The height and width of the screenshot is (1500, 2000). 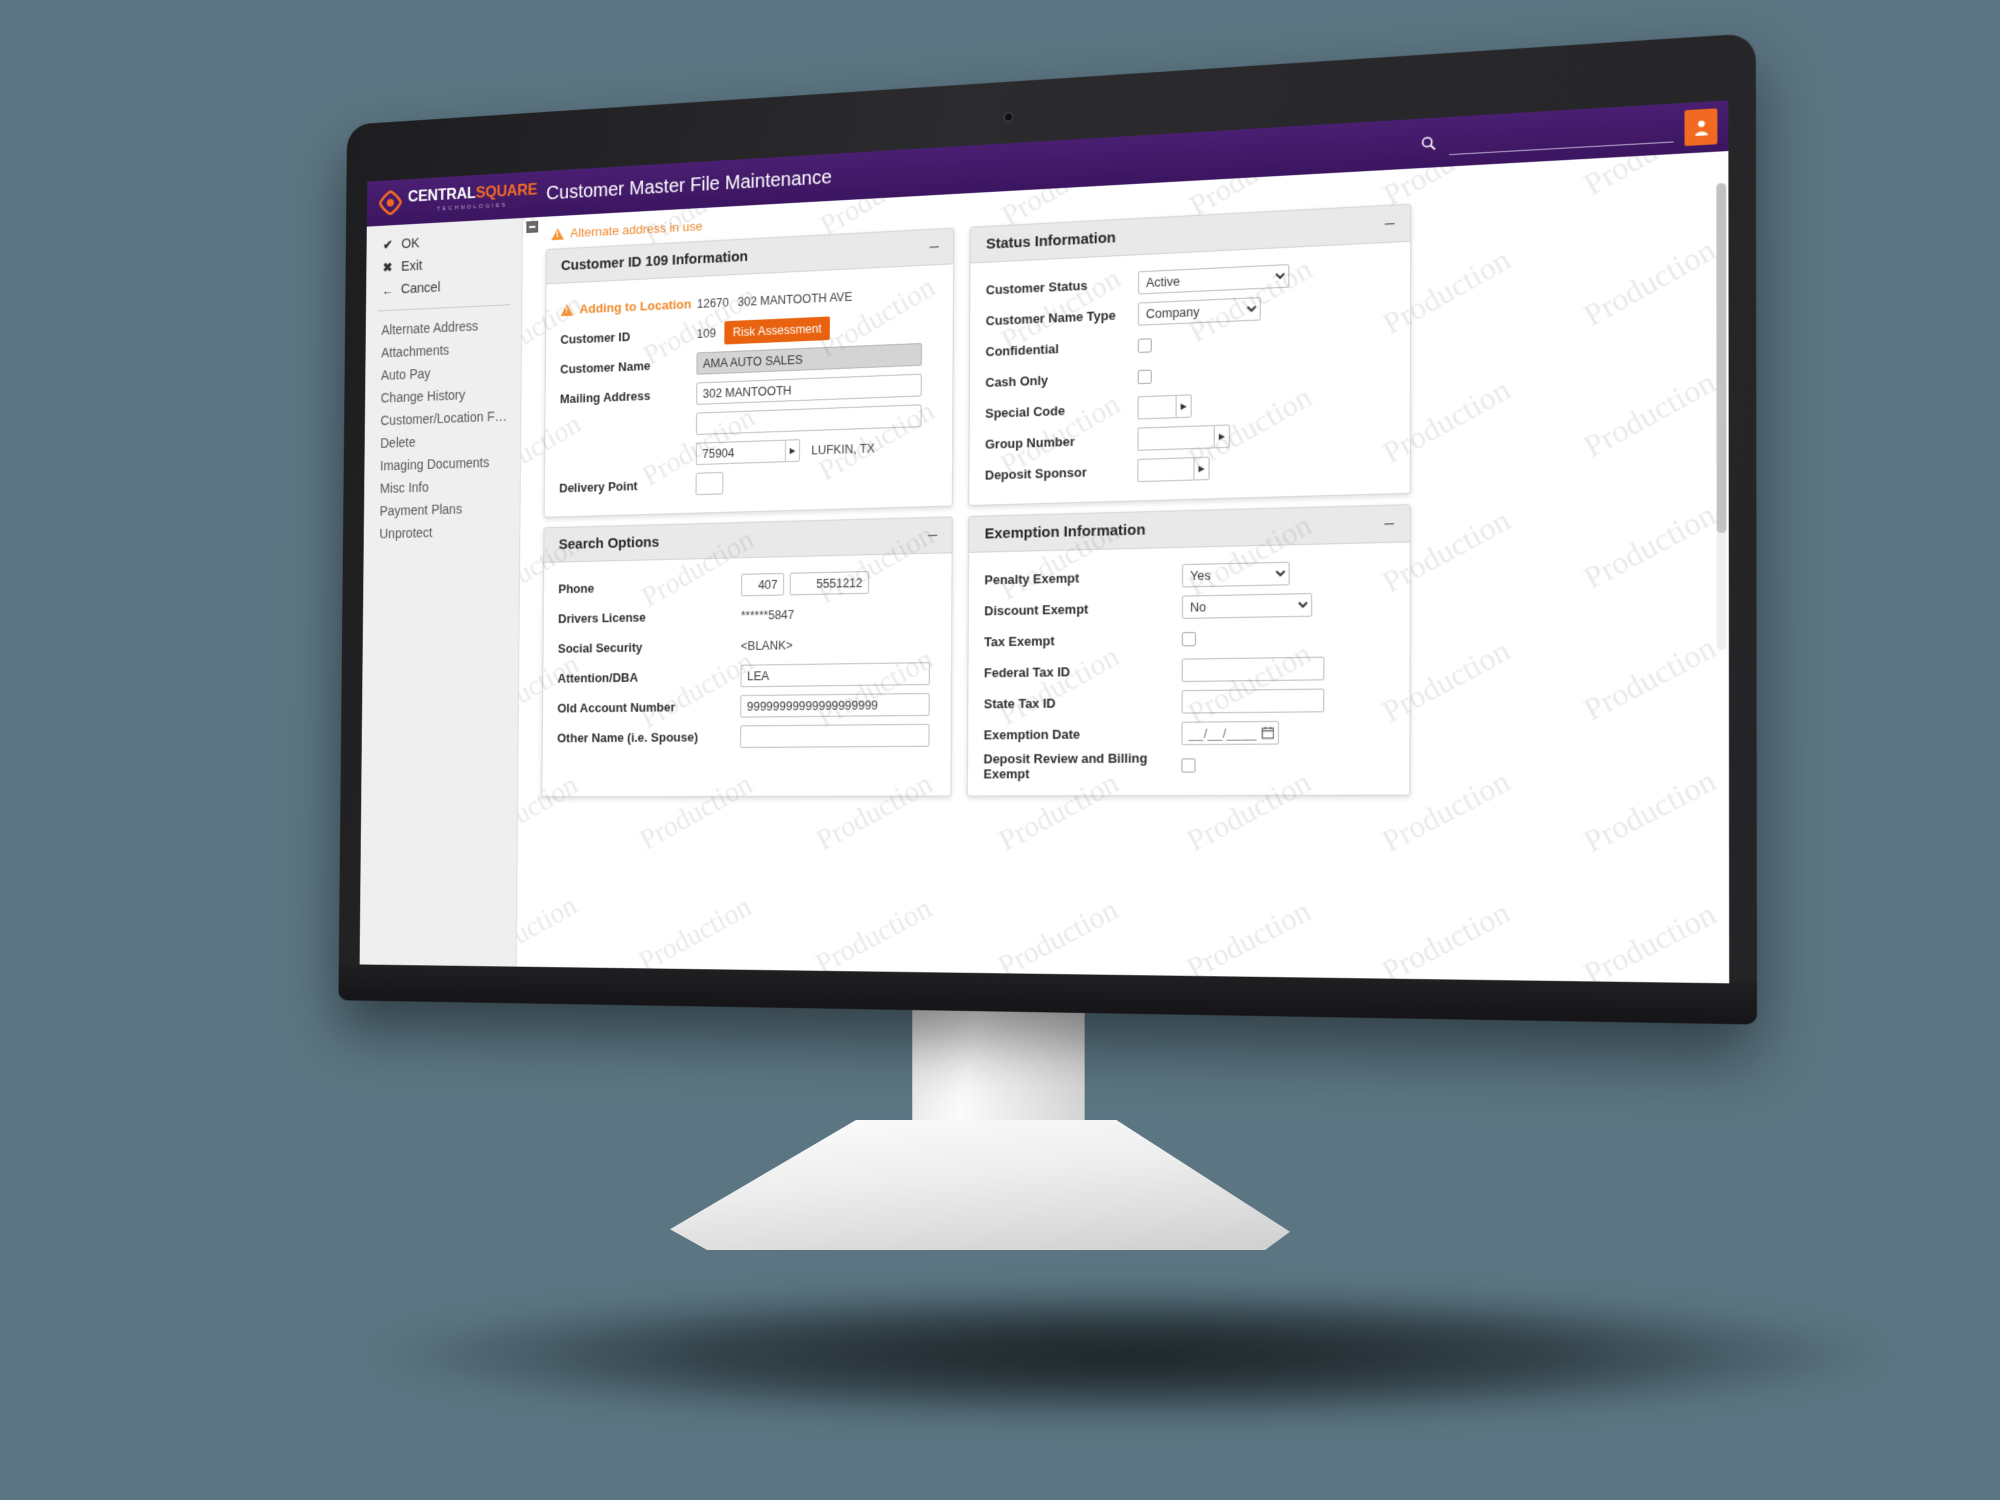 I want to click on old-account-number-input, so click(x=835, y=705).